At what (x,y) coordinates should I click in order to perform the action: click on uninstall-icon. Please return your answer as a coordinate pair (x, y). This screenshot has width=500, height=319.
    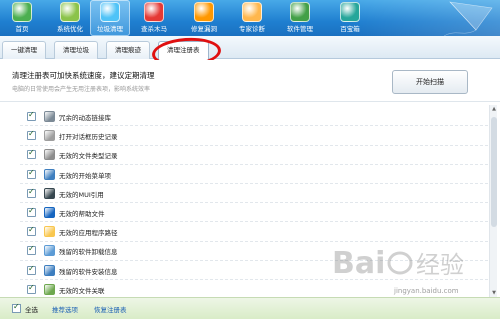
    Looking at the image, I should click on (49, 251).